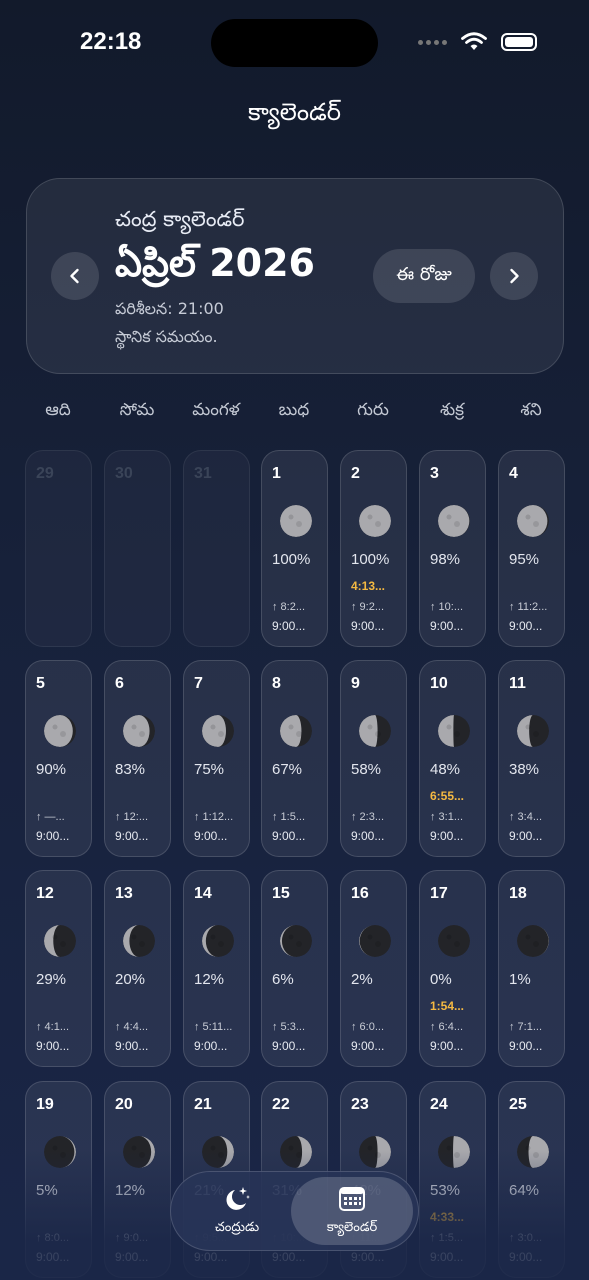  I want to click on day-number: 6, so click(119, 683).